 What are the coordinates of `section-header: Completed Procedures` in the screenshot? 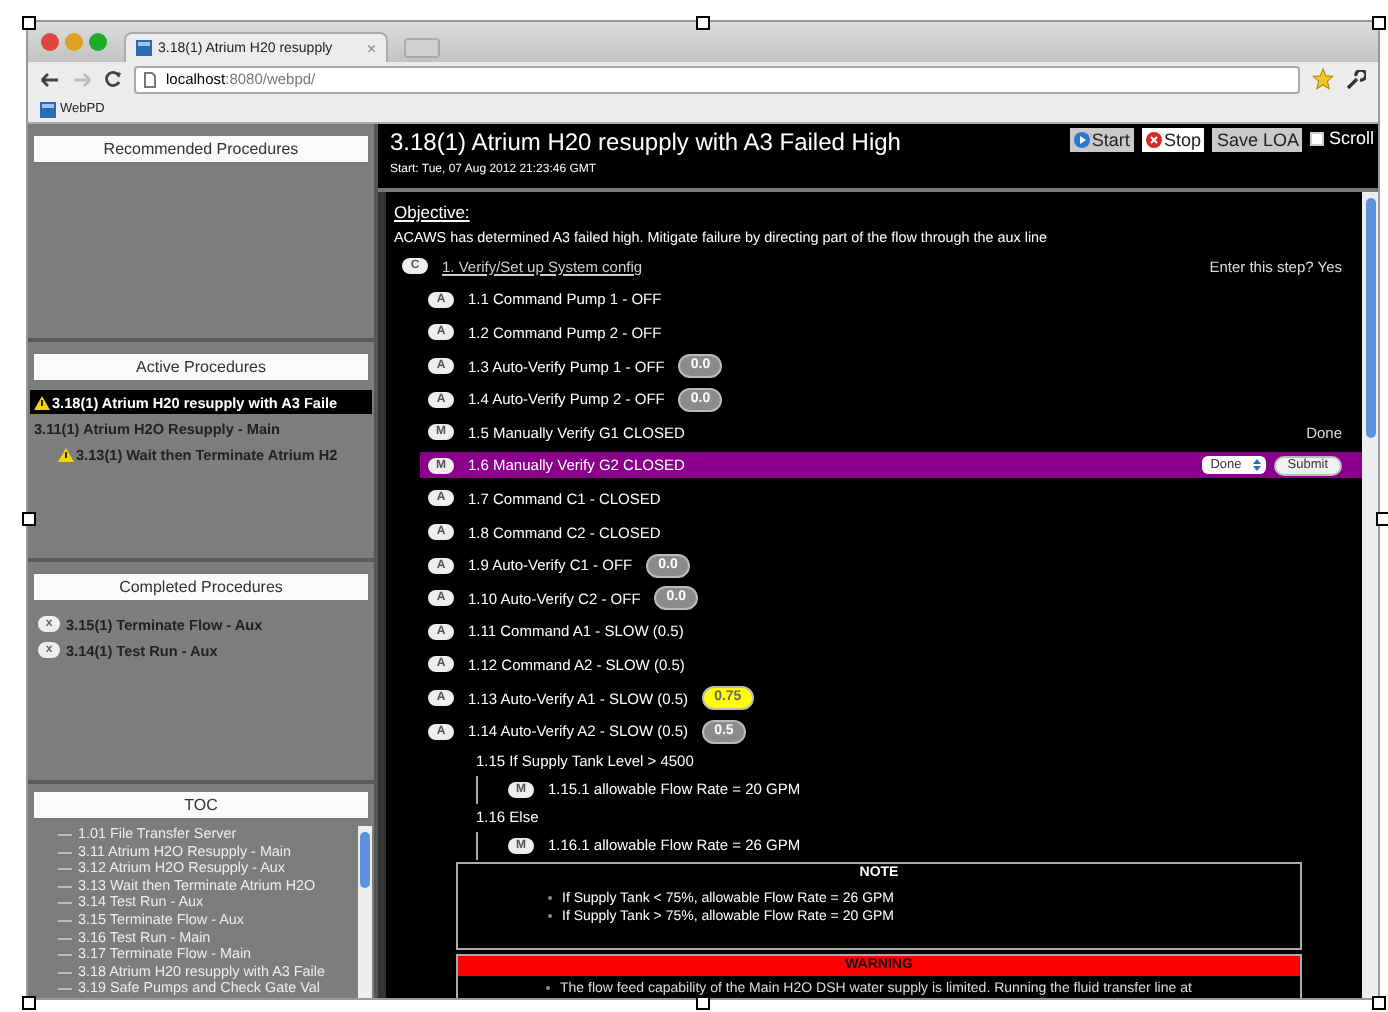 It's located at (201, 586).